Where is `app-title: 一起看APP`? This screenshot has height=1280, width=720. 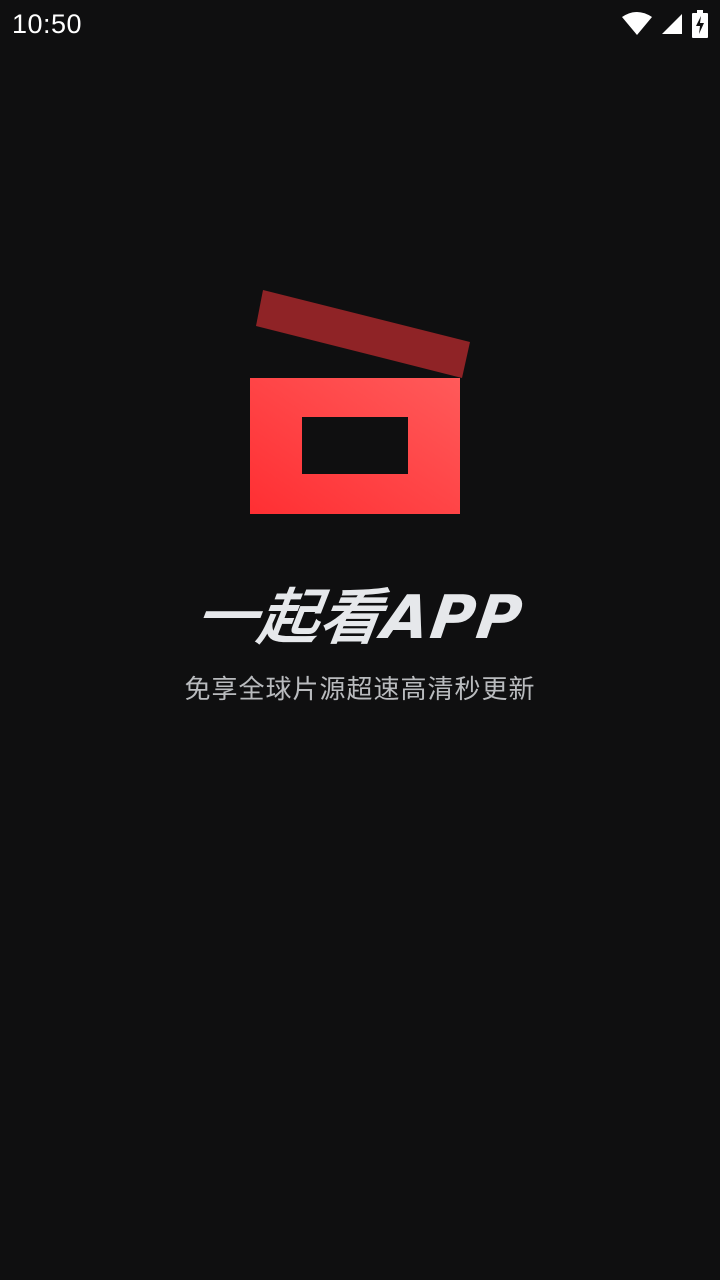 app-title: 一起看APP is located at coordinates (360, 618).